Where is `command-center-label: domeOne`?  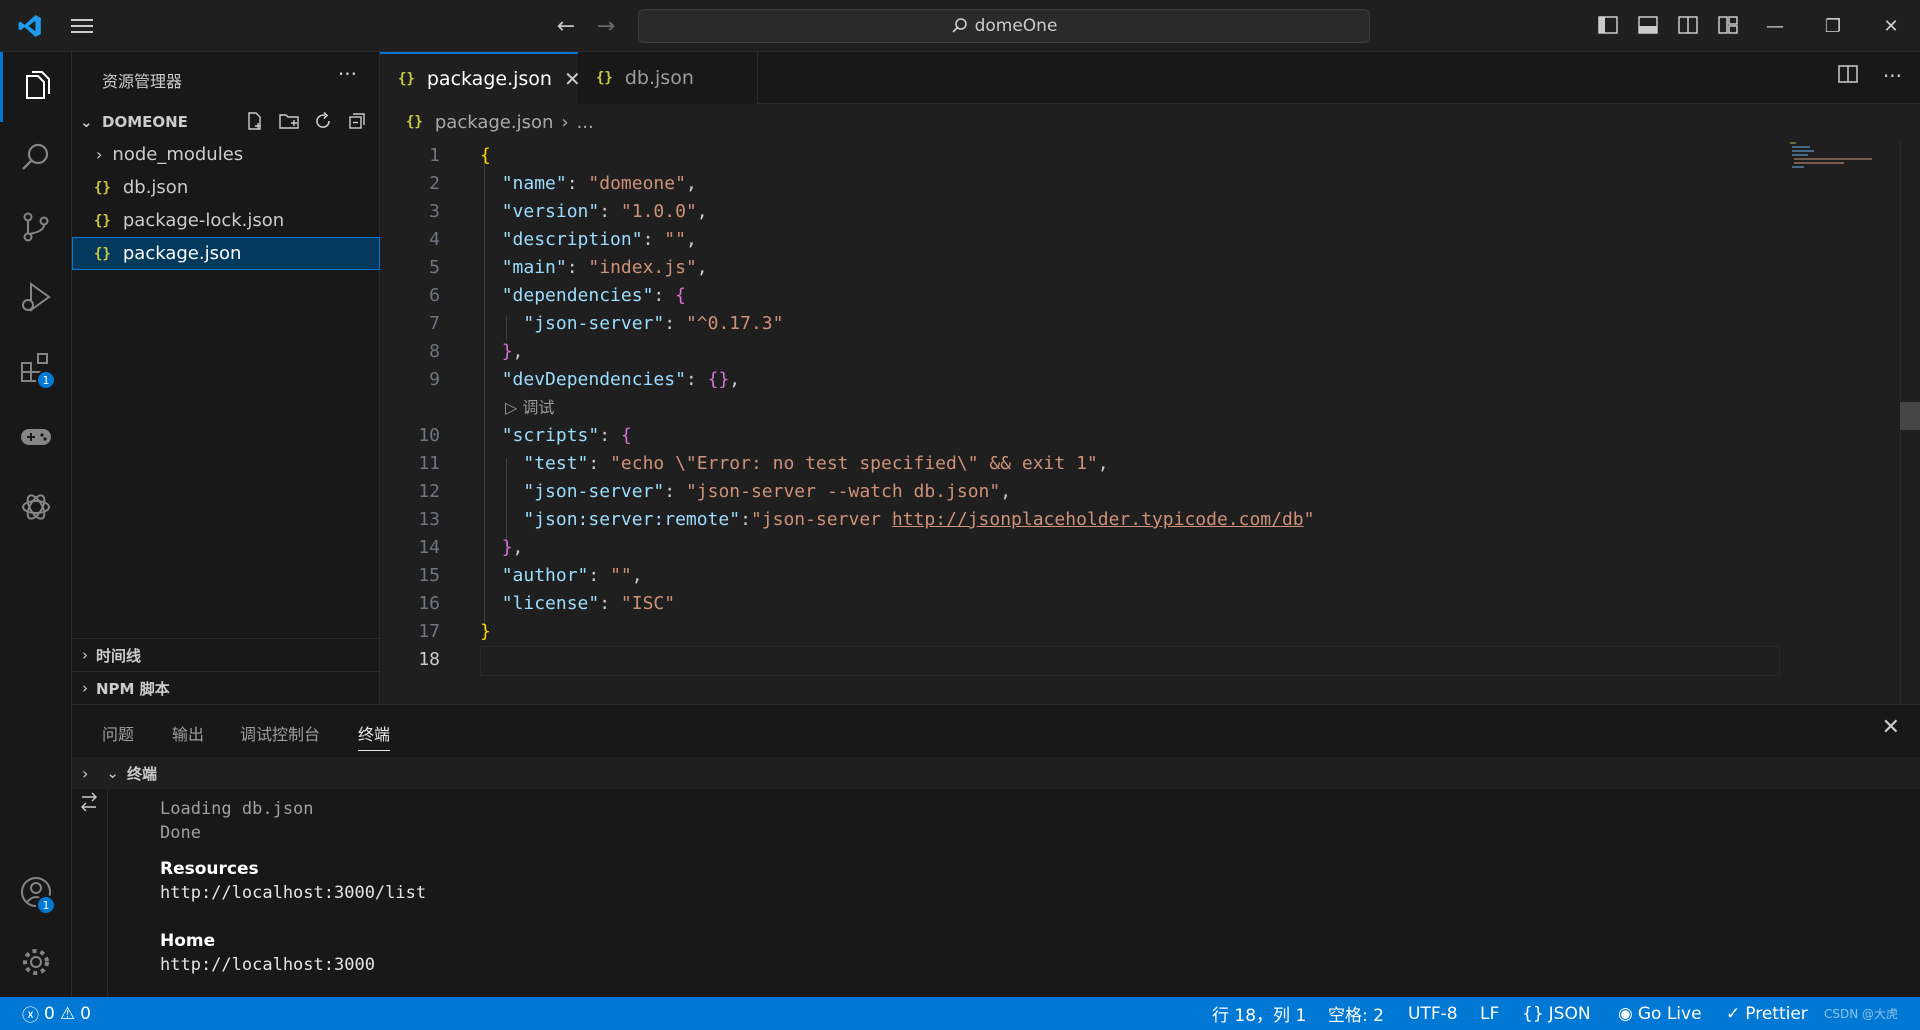
command-center-label: domeOne is located at coordinates (1016, 26).